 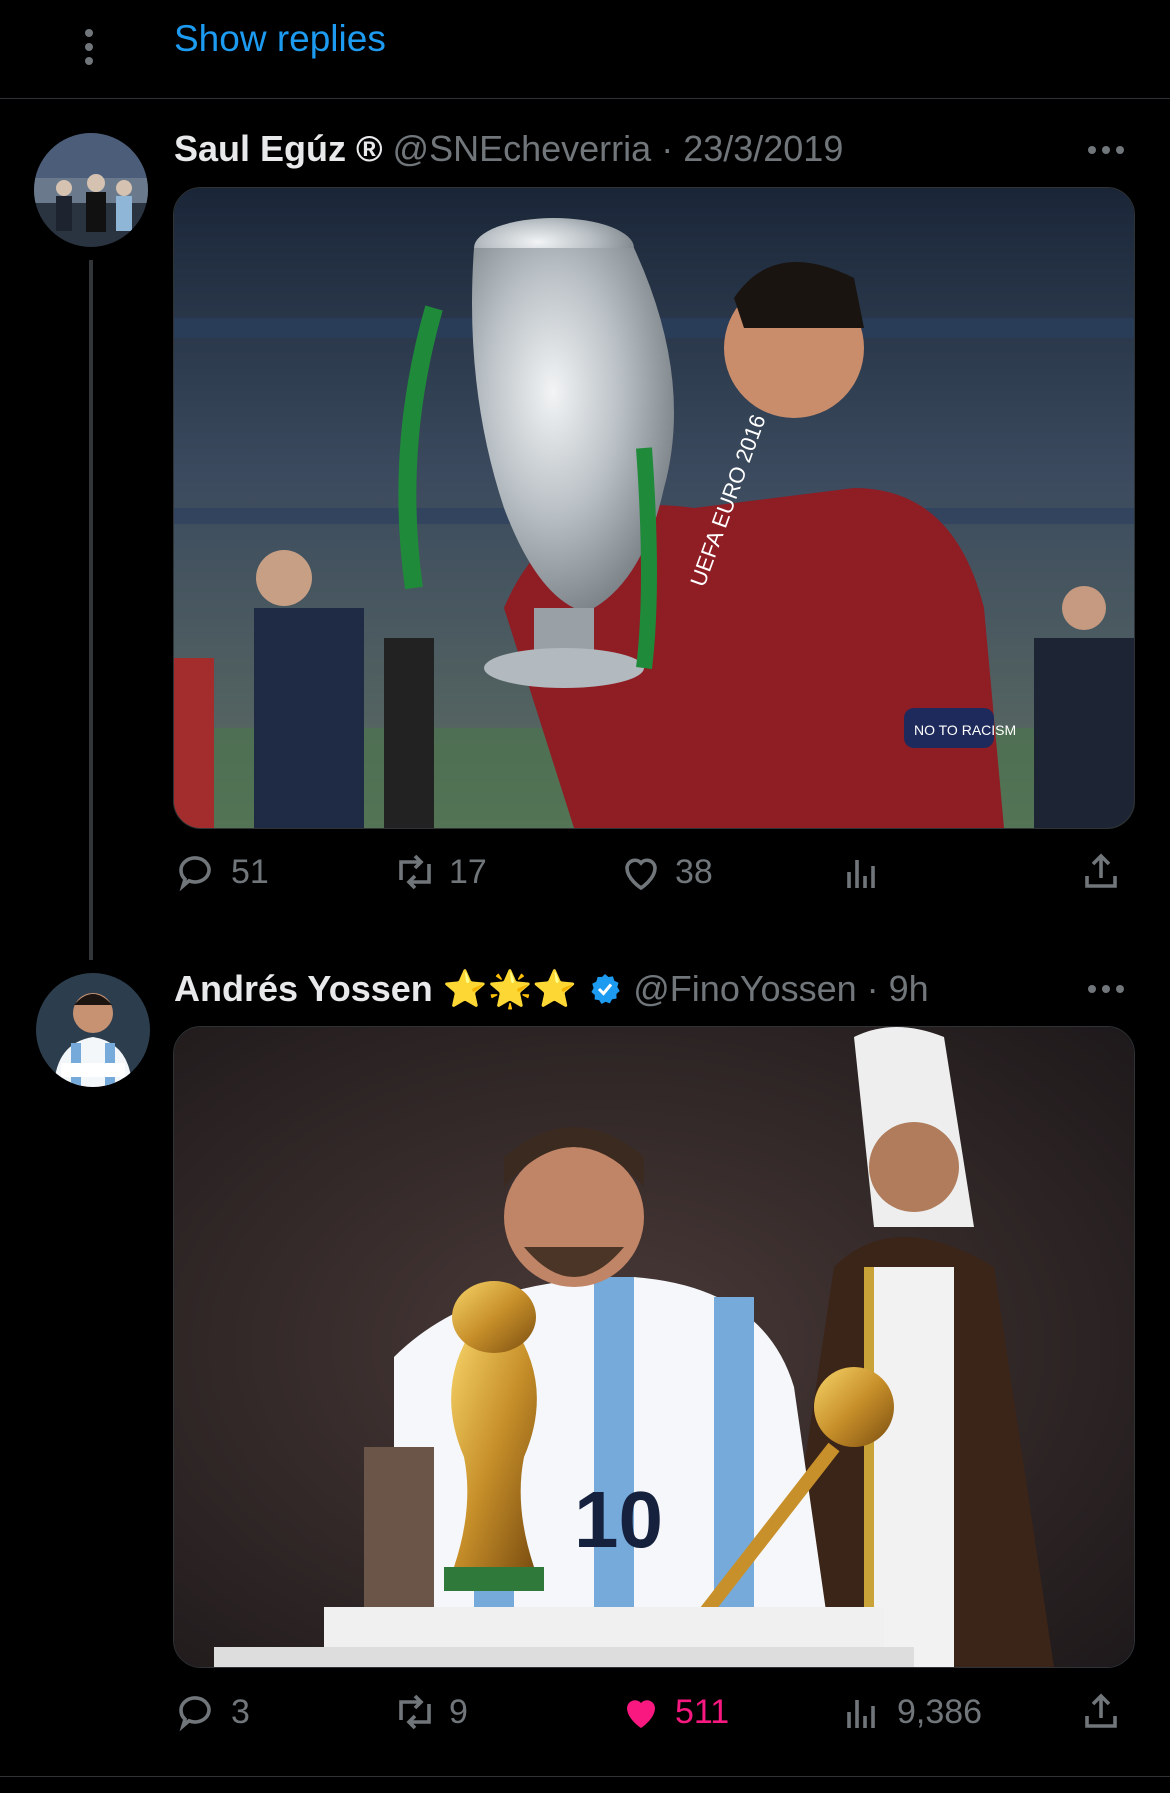 I want to click on tweet-actions: 51 17 38, so click(x=653, y=878).